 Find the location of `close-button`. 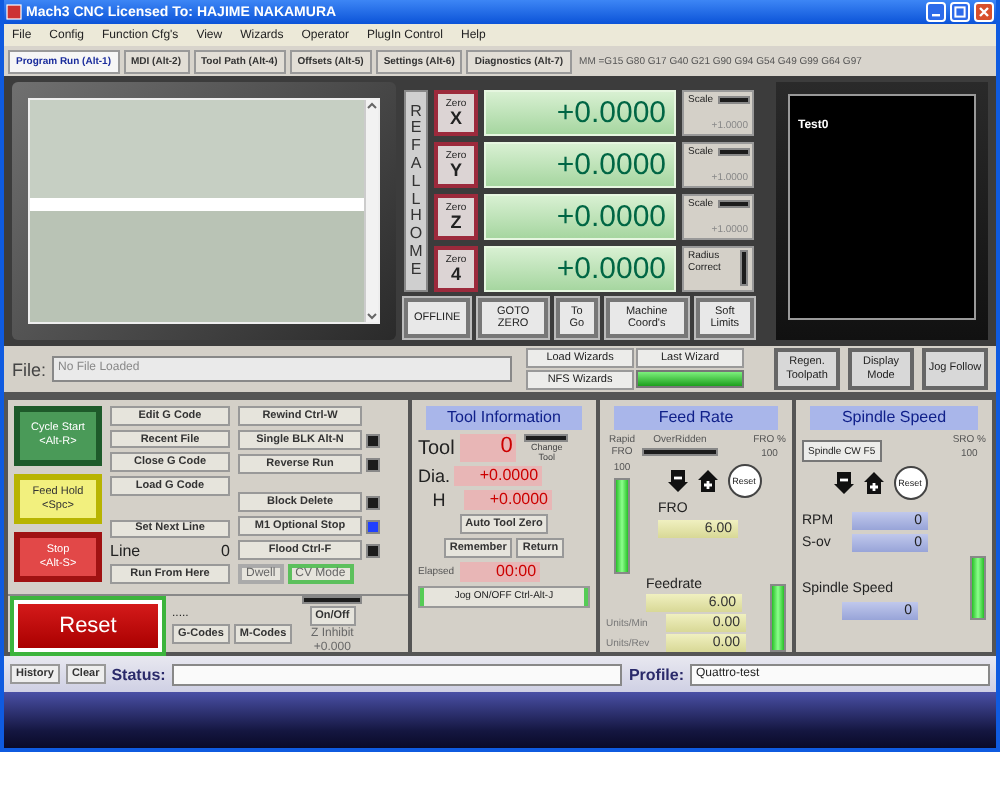

close-button is located at coordinates (984, 12).